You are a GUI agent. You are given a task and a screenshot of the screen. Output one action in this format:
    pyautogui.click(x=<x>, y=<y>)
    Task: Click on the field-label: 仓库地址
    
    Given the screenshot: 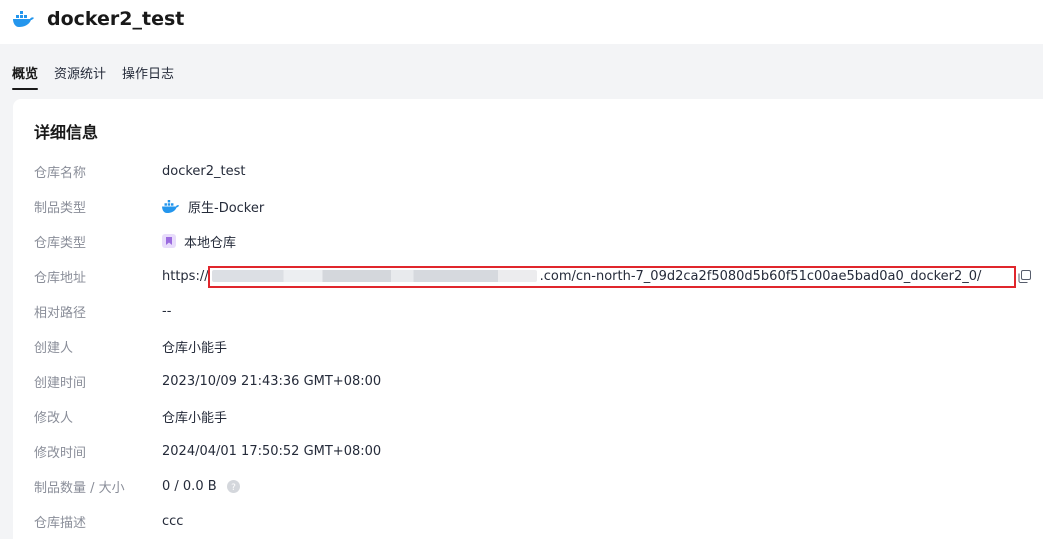 What is the action you would take?
    pyautogui.click(x=60, y=278)
    